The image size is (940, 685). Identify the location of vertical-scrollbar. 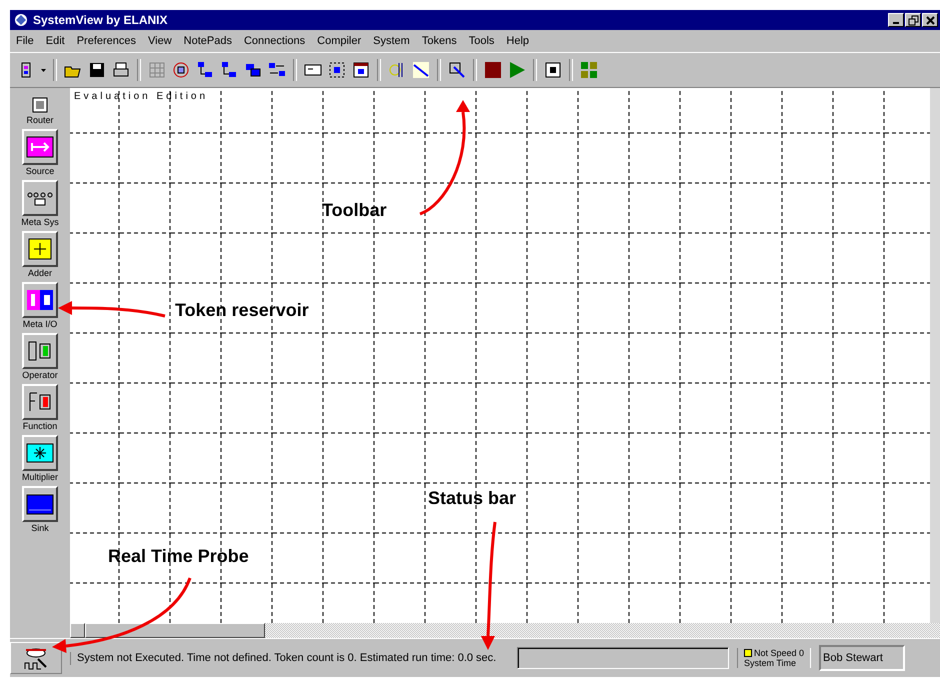
(935, 355).